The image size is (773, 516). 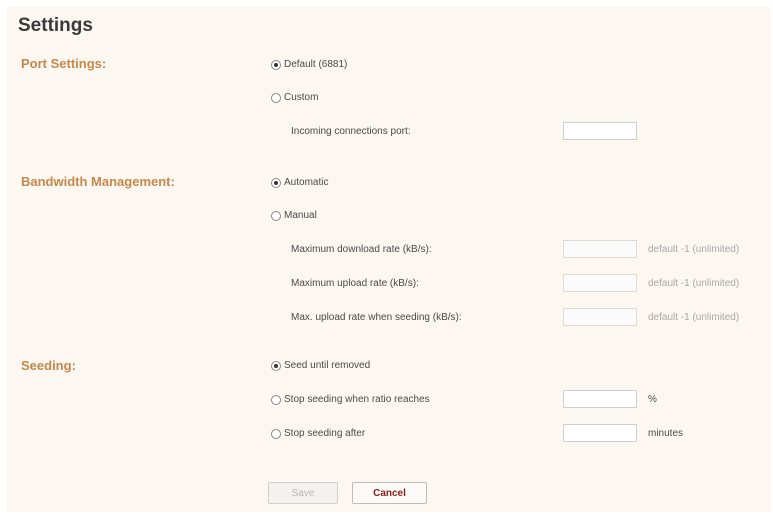 I want to click on cancel-button: Cancel, so click(x=389, y=493).